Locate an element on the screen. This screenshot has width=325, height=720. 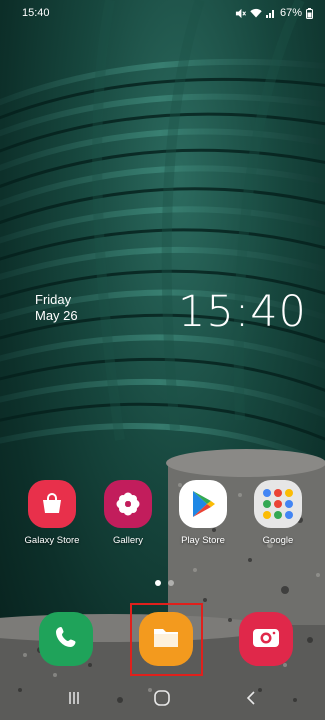
date-label: May 26 is located at coordinates (56, 315).